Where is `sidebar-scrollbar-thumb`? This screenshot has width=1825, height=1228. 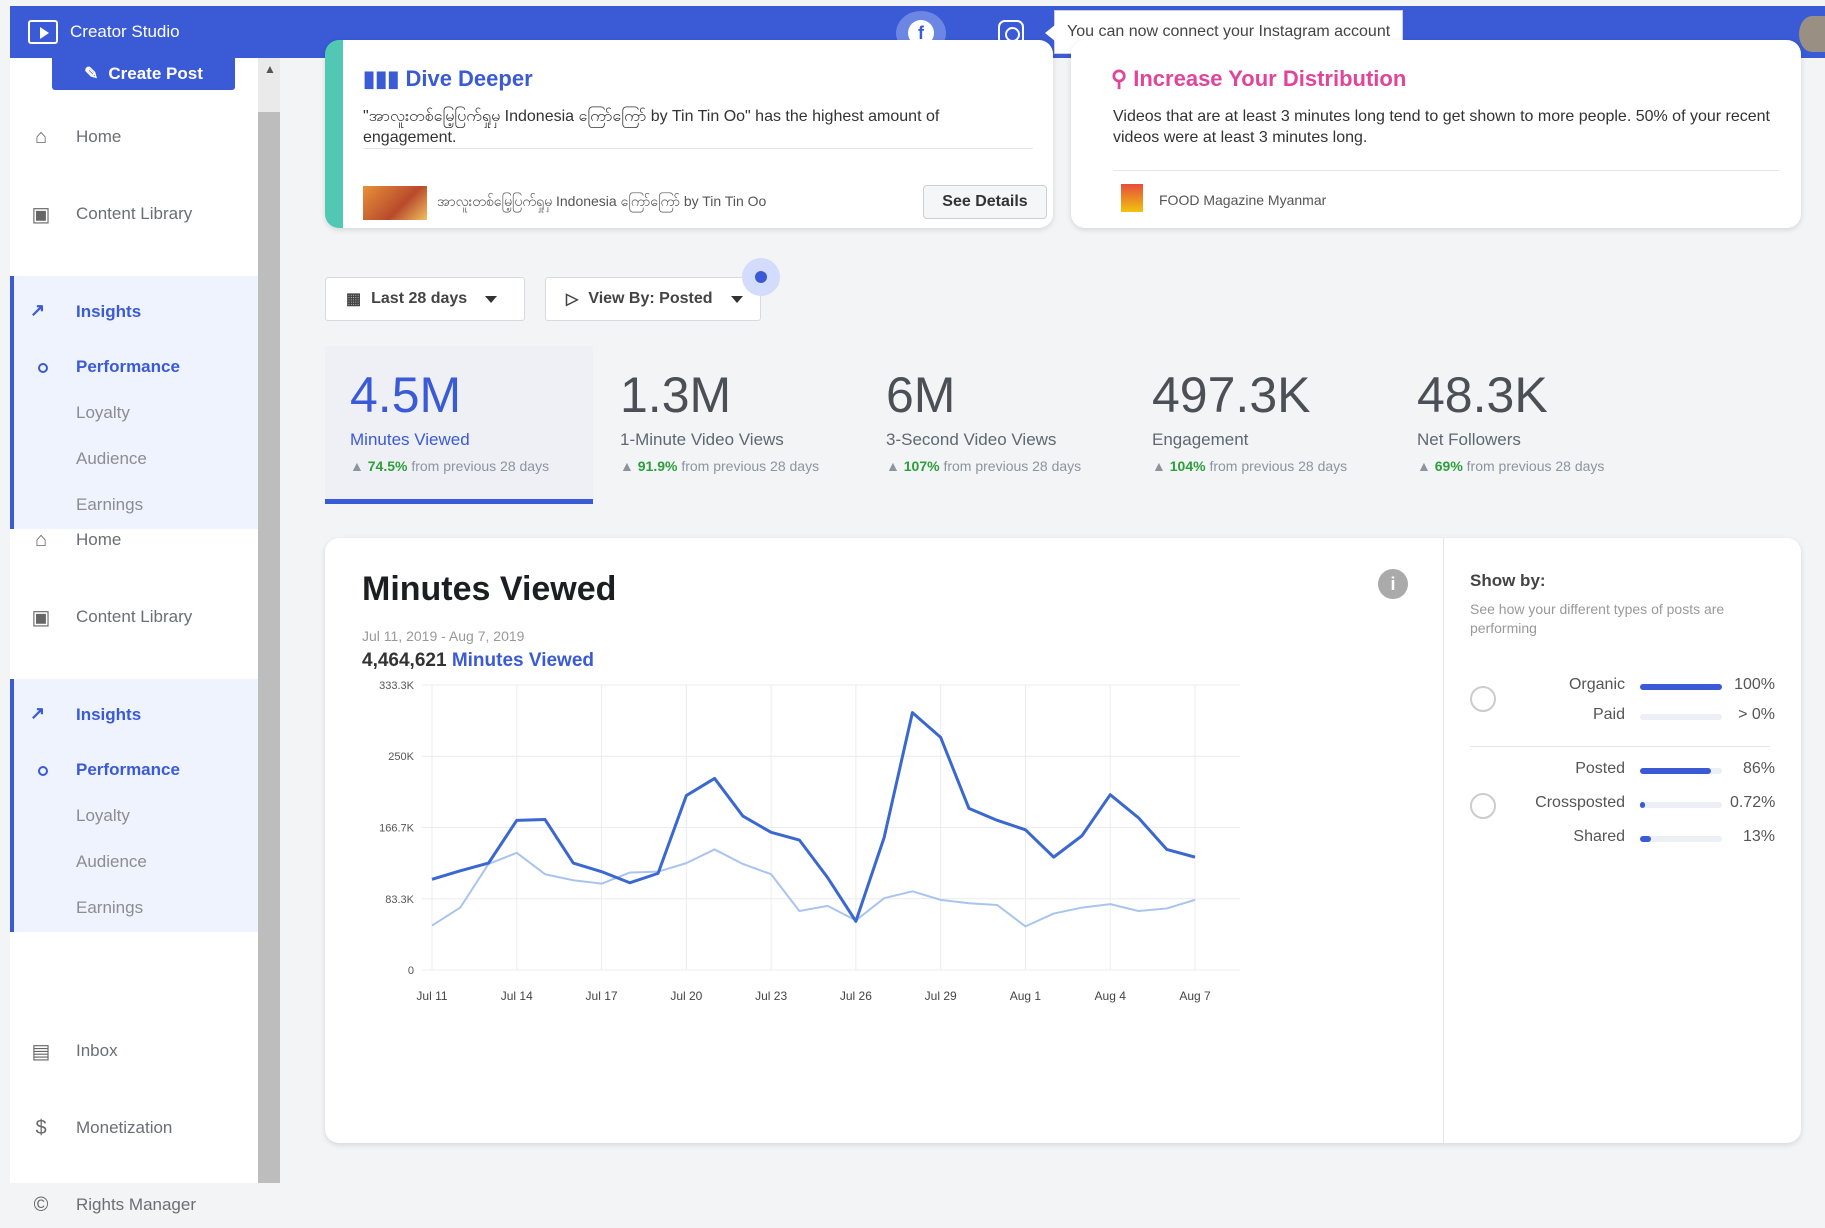
sidebar-scrollbar-thumb is located at coordinates (269, 647).